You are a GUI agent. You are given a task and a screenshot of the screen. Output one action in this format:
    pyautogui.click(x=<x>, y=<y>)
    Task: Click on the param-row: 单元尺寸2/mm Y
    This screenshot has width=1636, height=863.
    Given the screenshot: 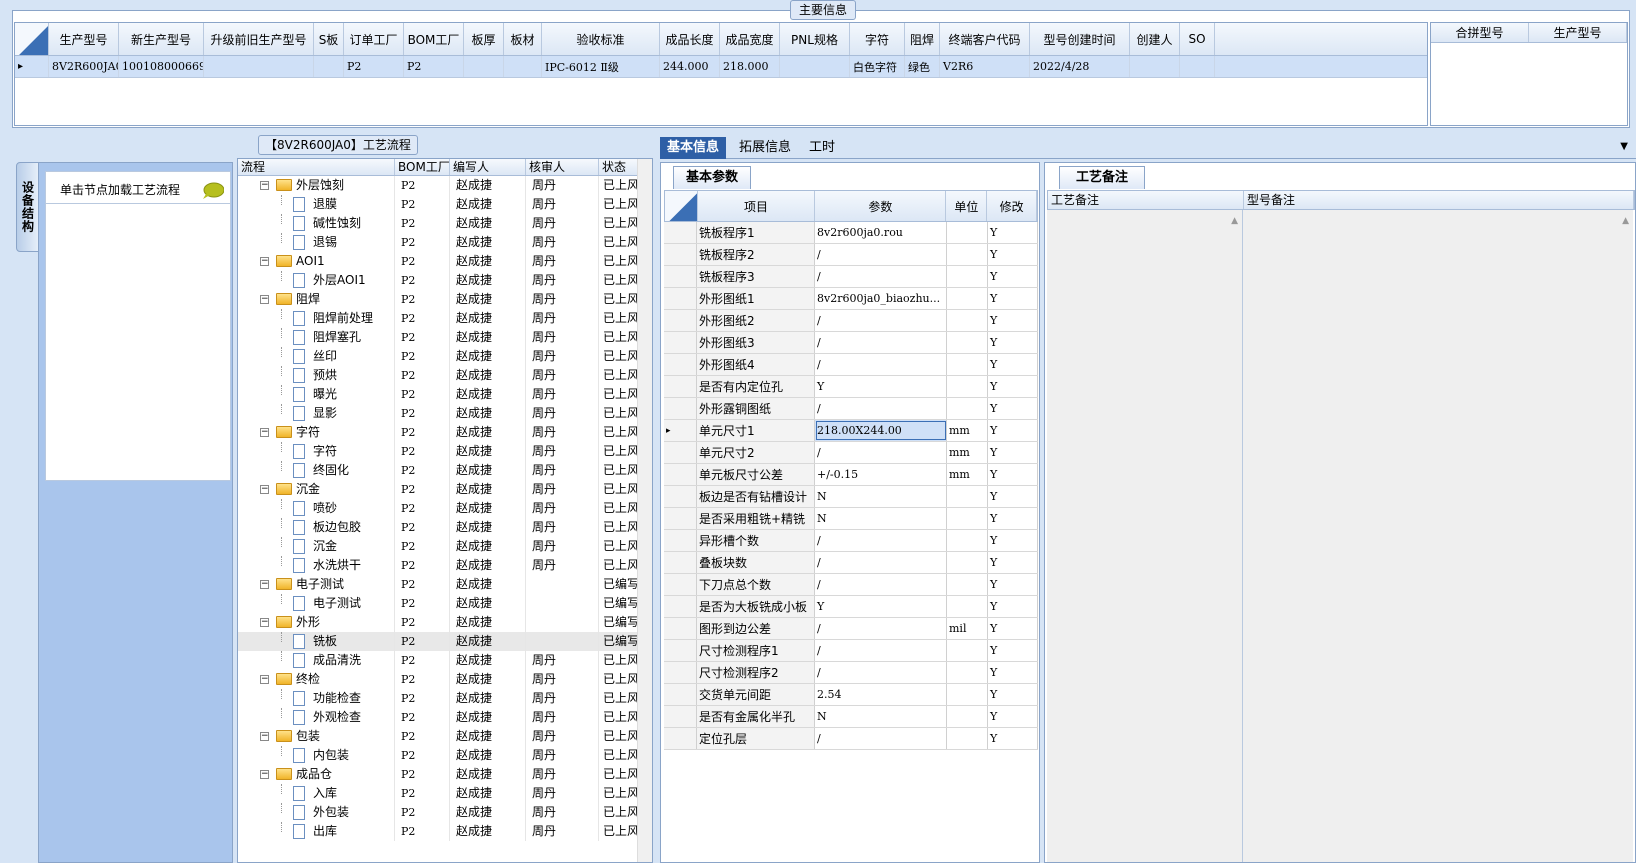 What is the action you would take?
    pyautogui.click(x=851, y=453)
    